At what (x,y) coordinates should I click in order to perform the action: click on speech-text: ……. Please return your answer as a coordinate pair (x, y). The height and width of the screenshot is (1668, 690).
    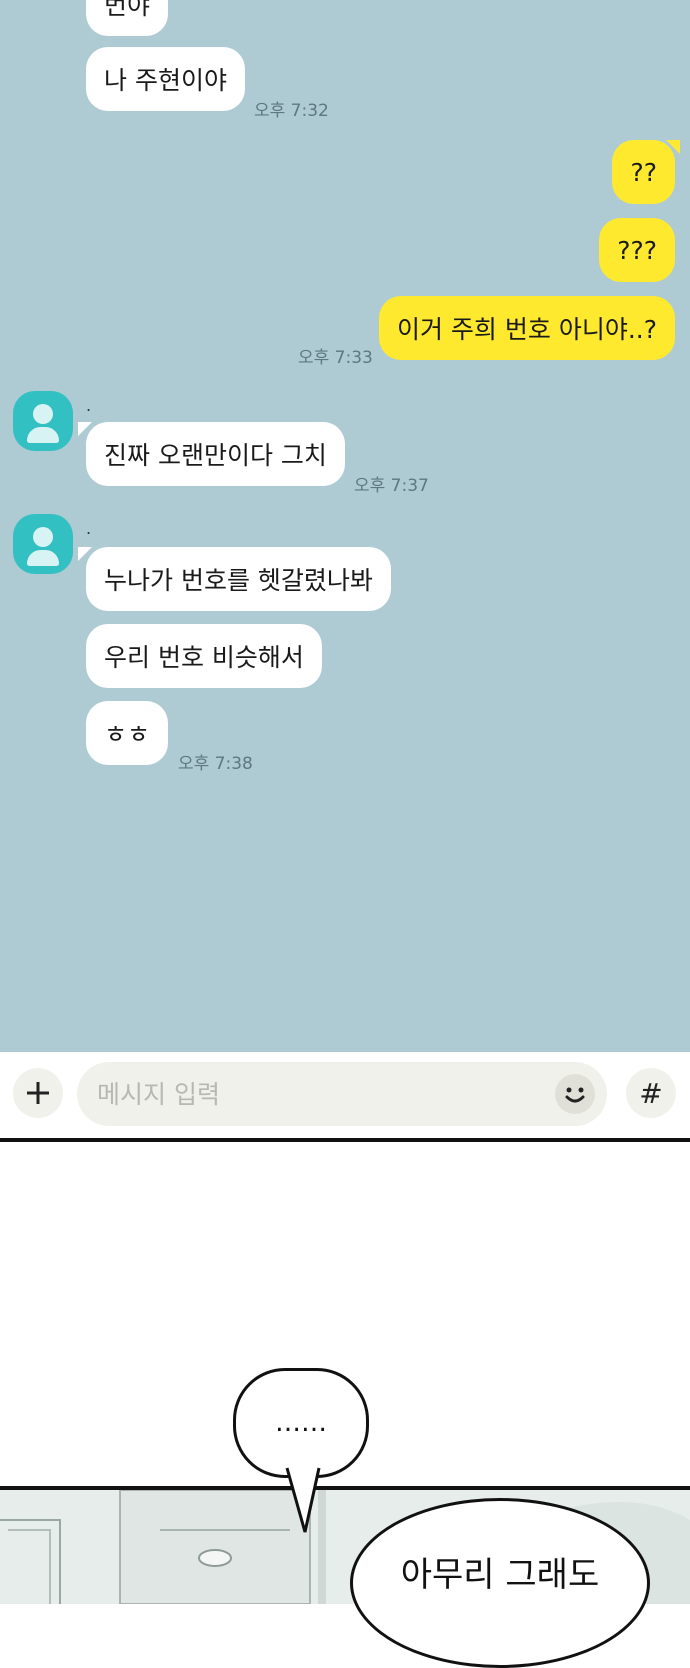
    Looking at the image, I should click on (301, 1423).